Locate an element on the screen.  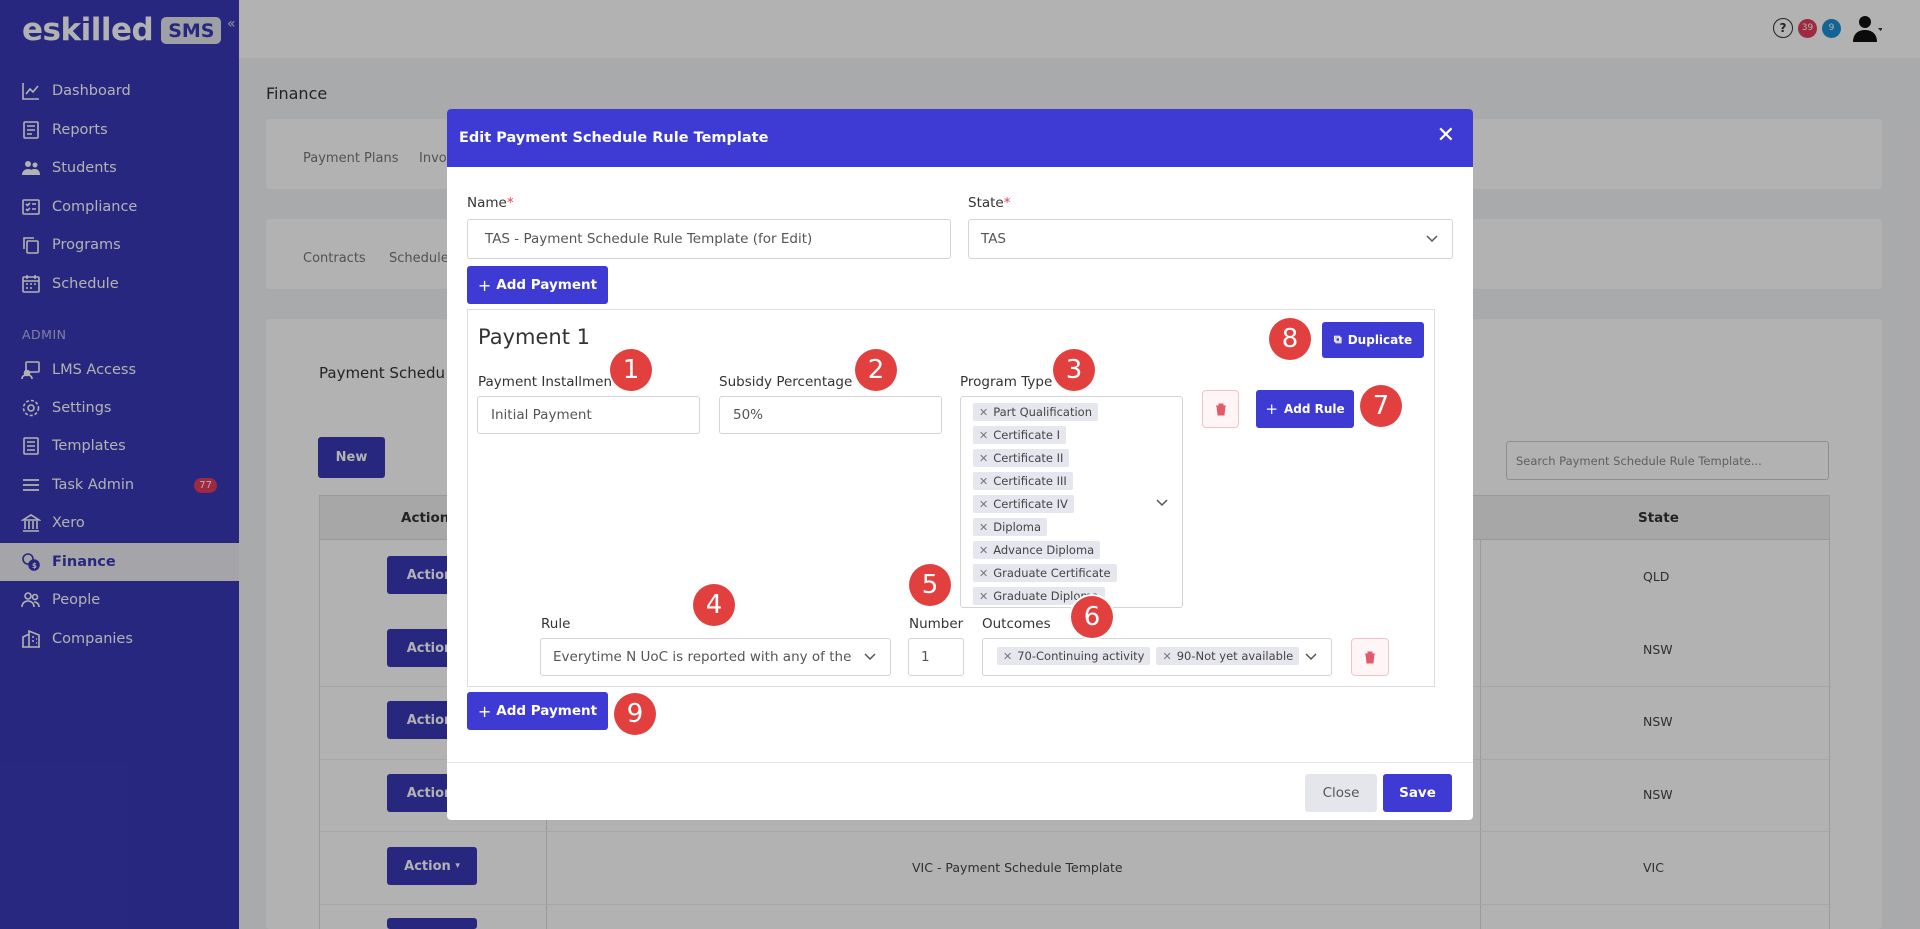
state-select-value: TAS is located at coordinates (994, 239).